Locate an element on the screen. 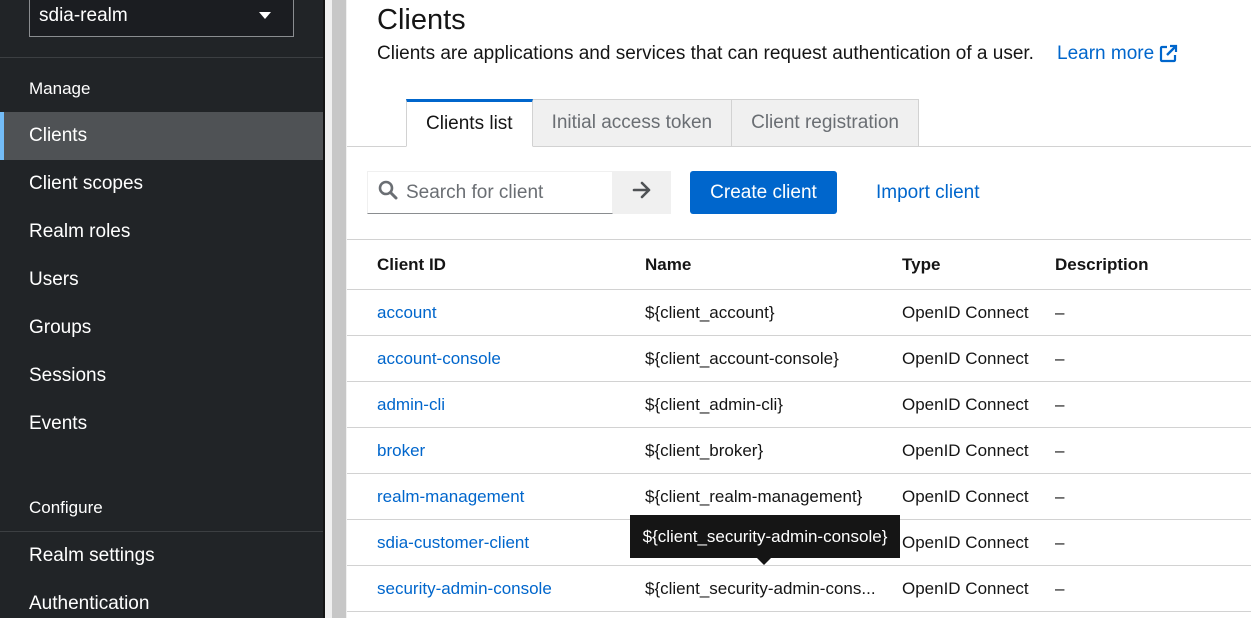  sidebar-item-users: Users is located at coordinates (161, 280).